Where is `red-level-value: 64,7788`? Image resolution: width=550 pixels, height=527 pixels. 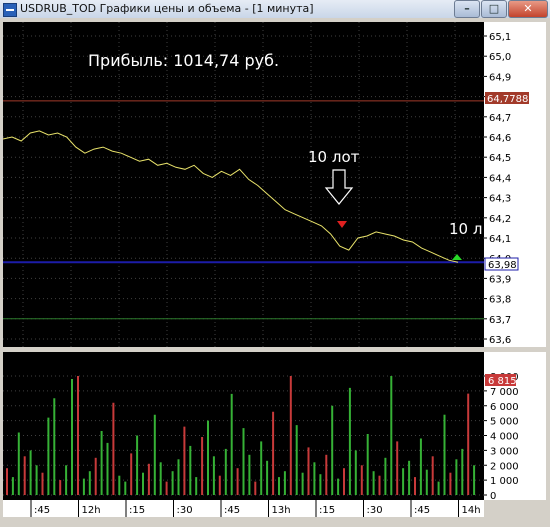 red-level-value: 64,7788 is located at coordinates (507, 99).